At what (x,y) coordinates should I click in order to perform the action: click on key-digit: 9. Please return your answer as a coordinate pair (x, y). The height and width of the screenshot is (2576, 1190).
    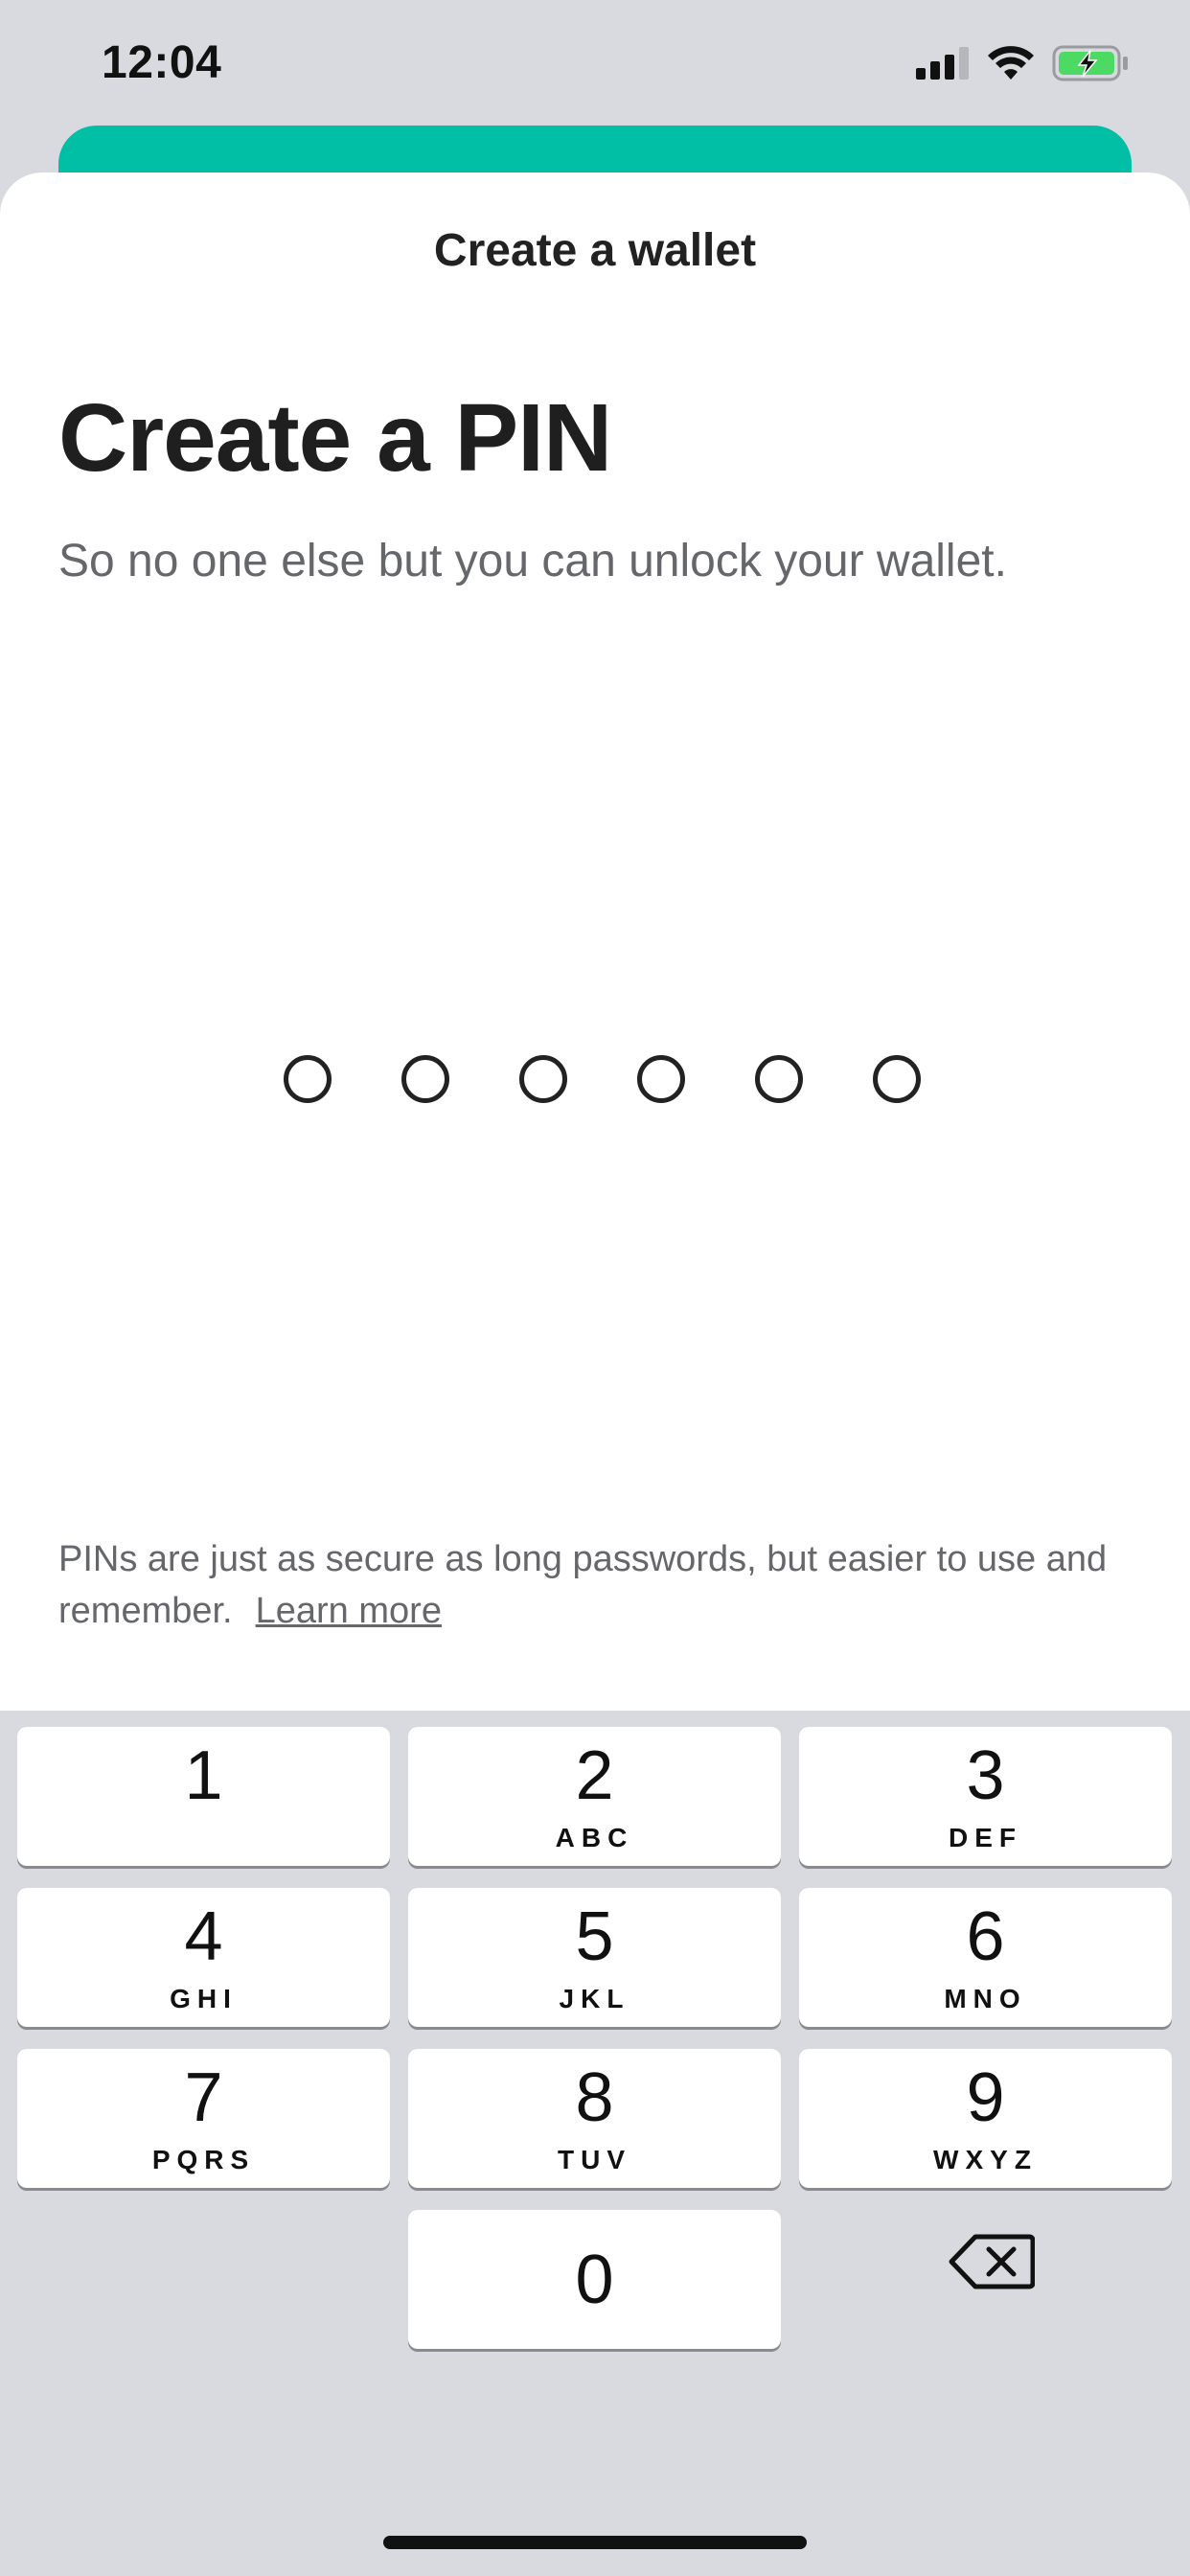
    Looking at the image, I should click on (985, 2097).